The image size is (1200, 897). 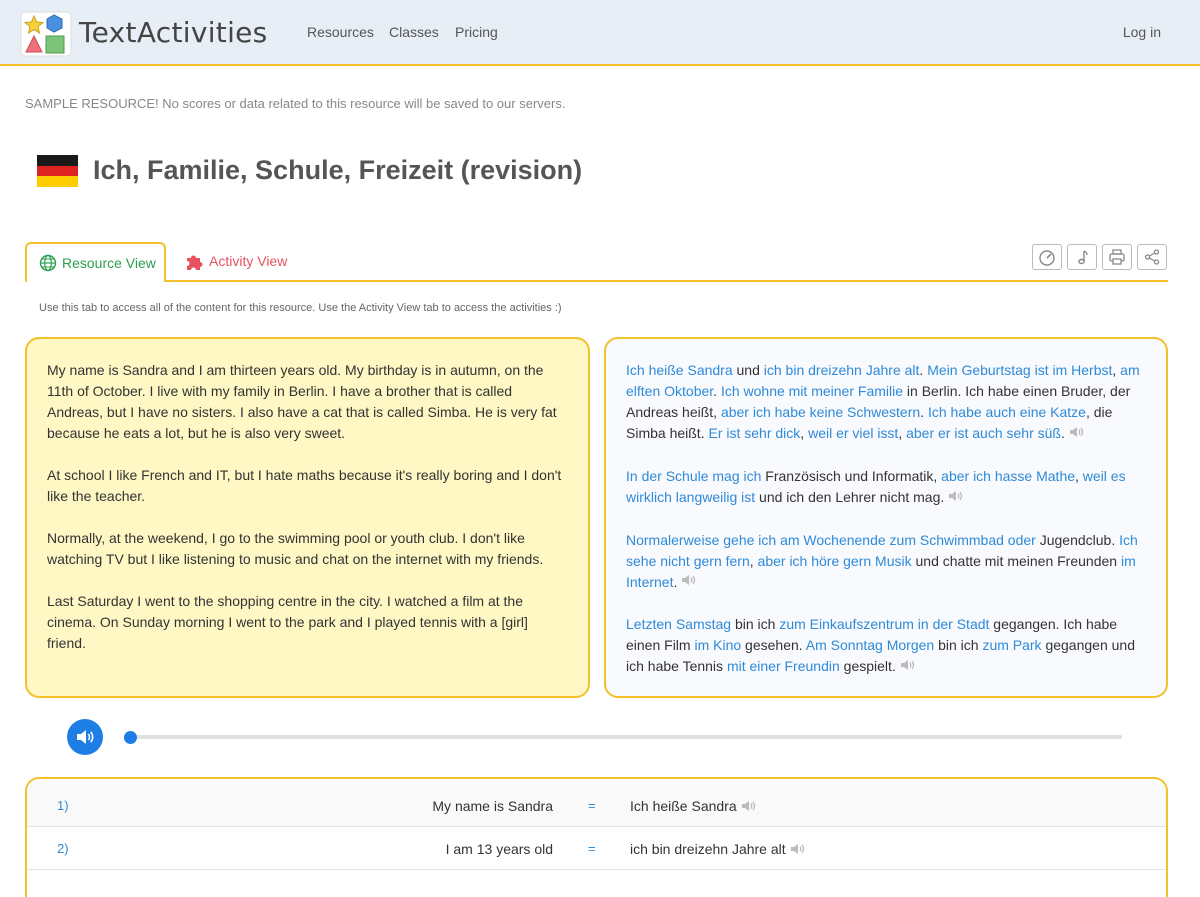 I want to click on plain-text: gesehen., so click(x=773, y=645).